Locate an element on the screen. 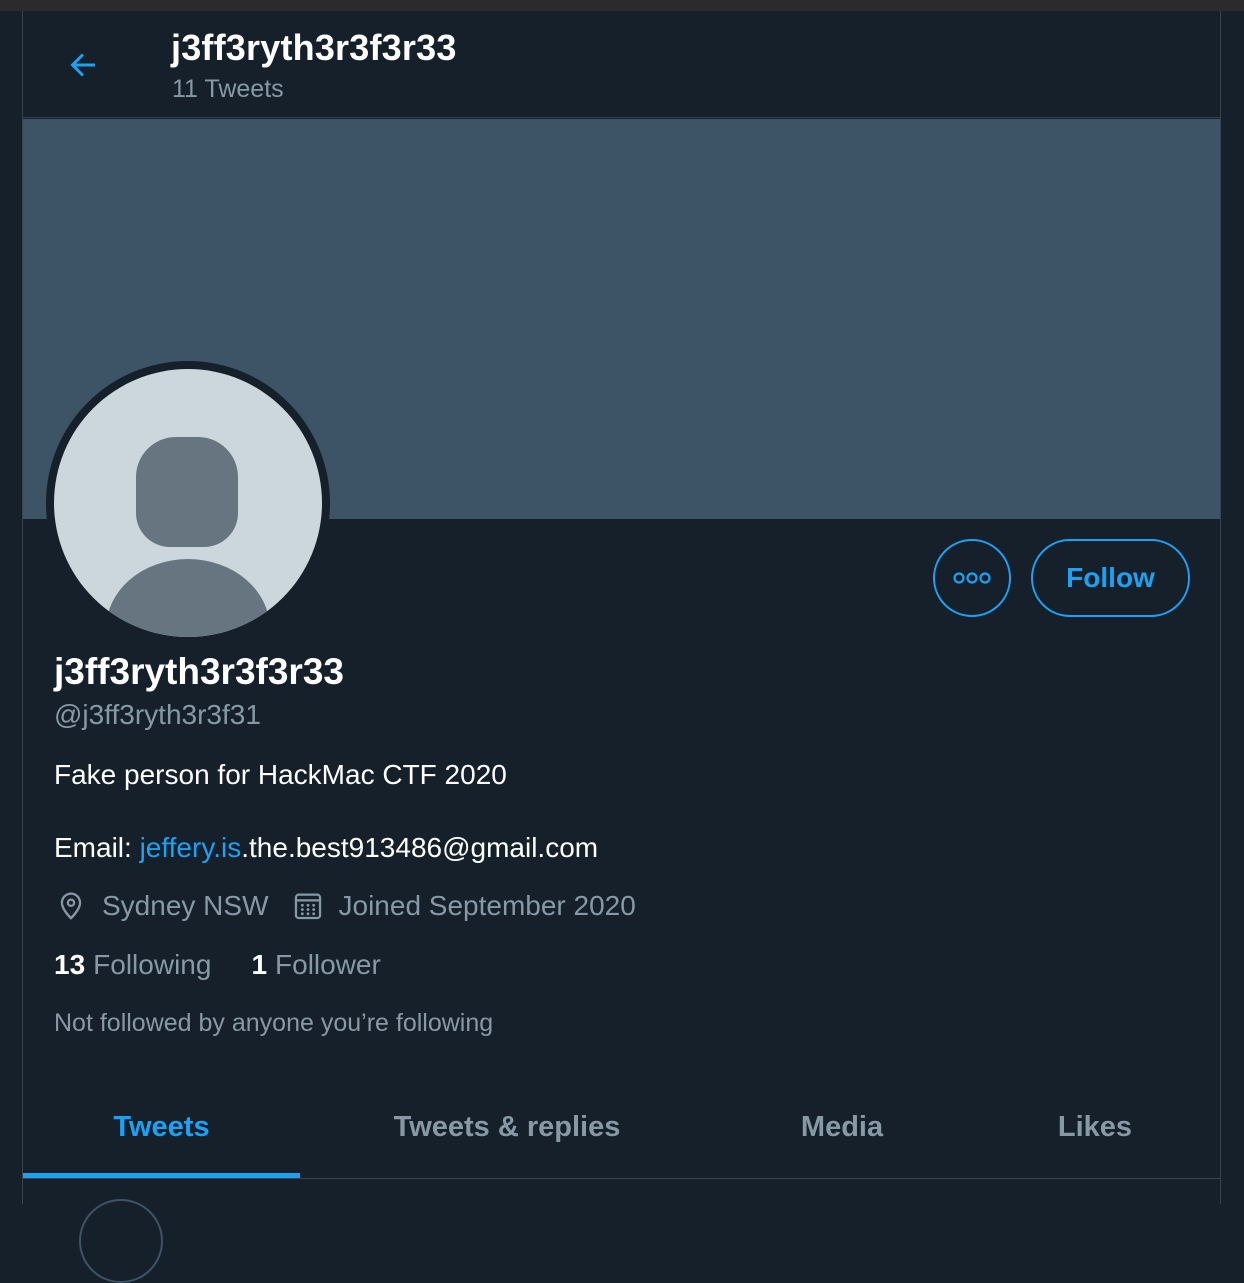 Image resolution: width=1244 pixels, height=1283 pixels. avatar is located at coordinates (188, 503).